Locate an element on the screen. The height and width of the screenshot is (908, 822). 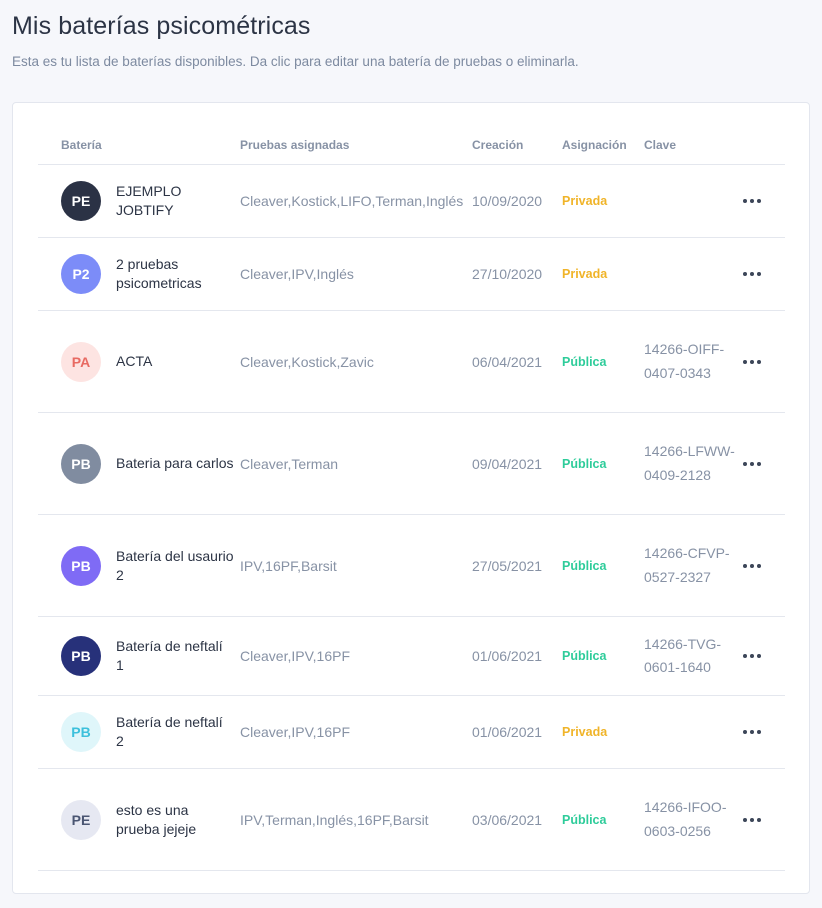
assigned-tests: Cleaver,Kostick,Zavic is located at coordinates (307, 361).